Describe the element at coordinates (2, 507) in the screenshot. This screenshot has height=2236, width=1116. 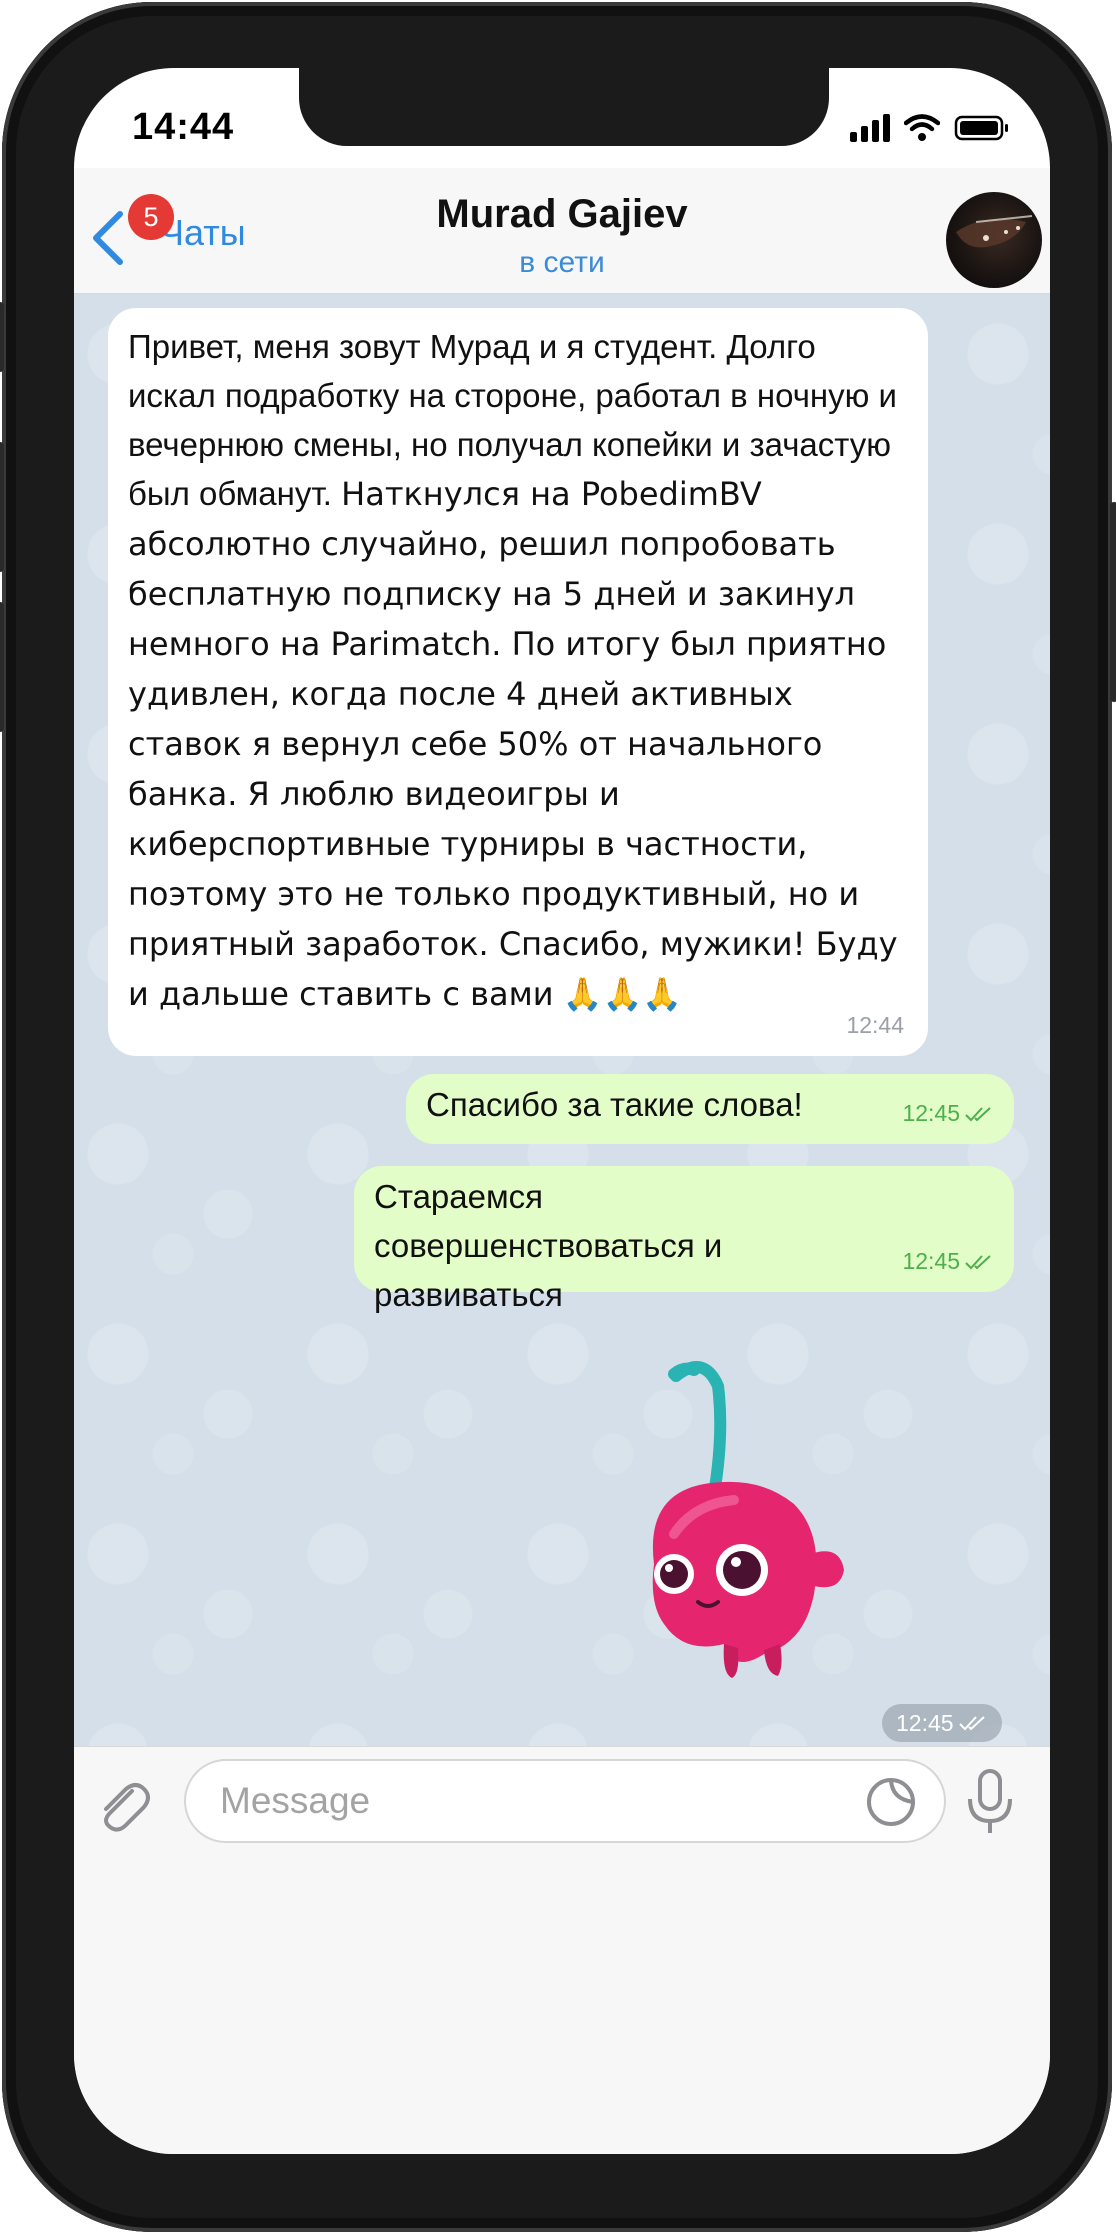
I see `volume-up-button` at that location.